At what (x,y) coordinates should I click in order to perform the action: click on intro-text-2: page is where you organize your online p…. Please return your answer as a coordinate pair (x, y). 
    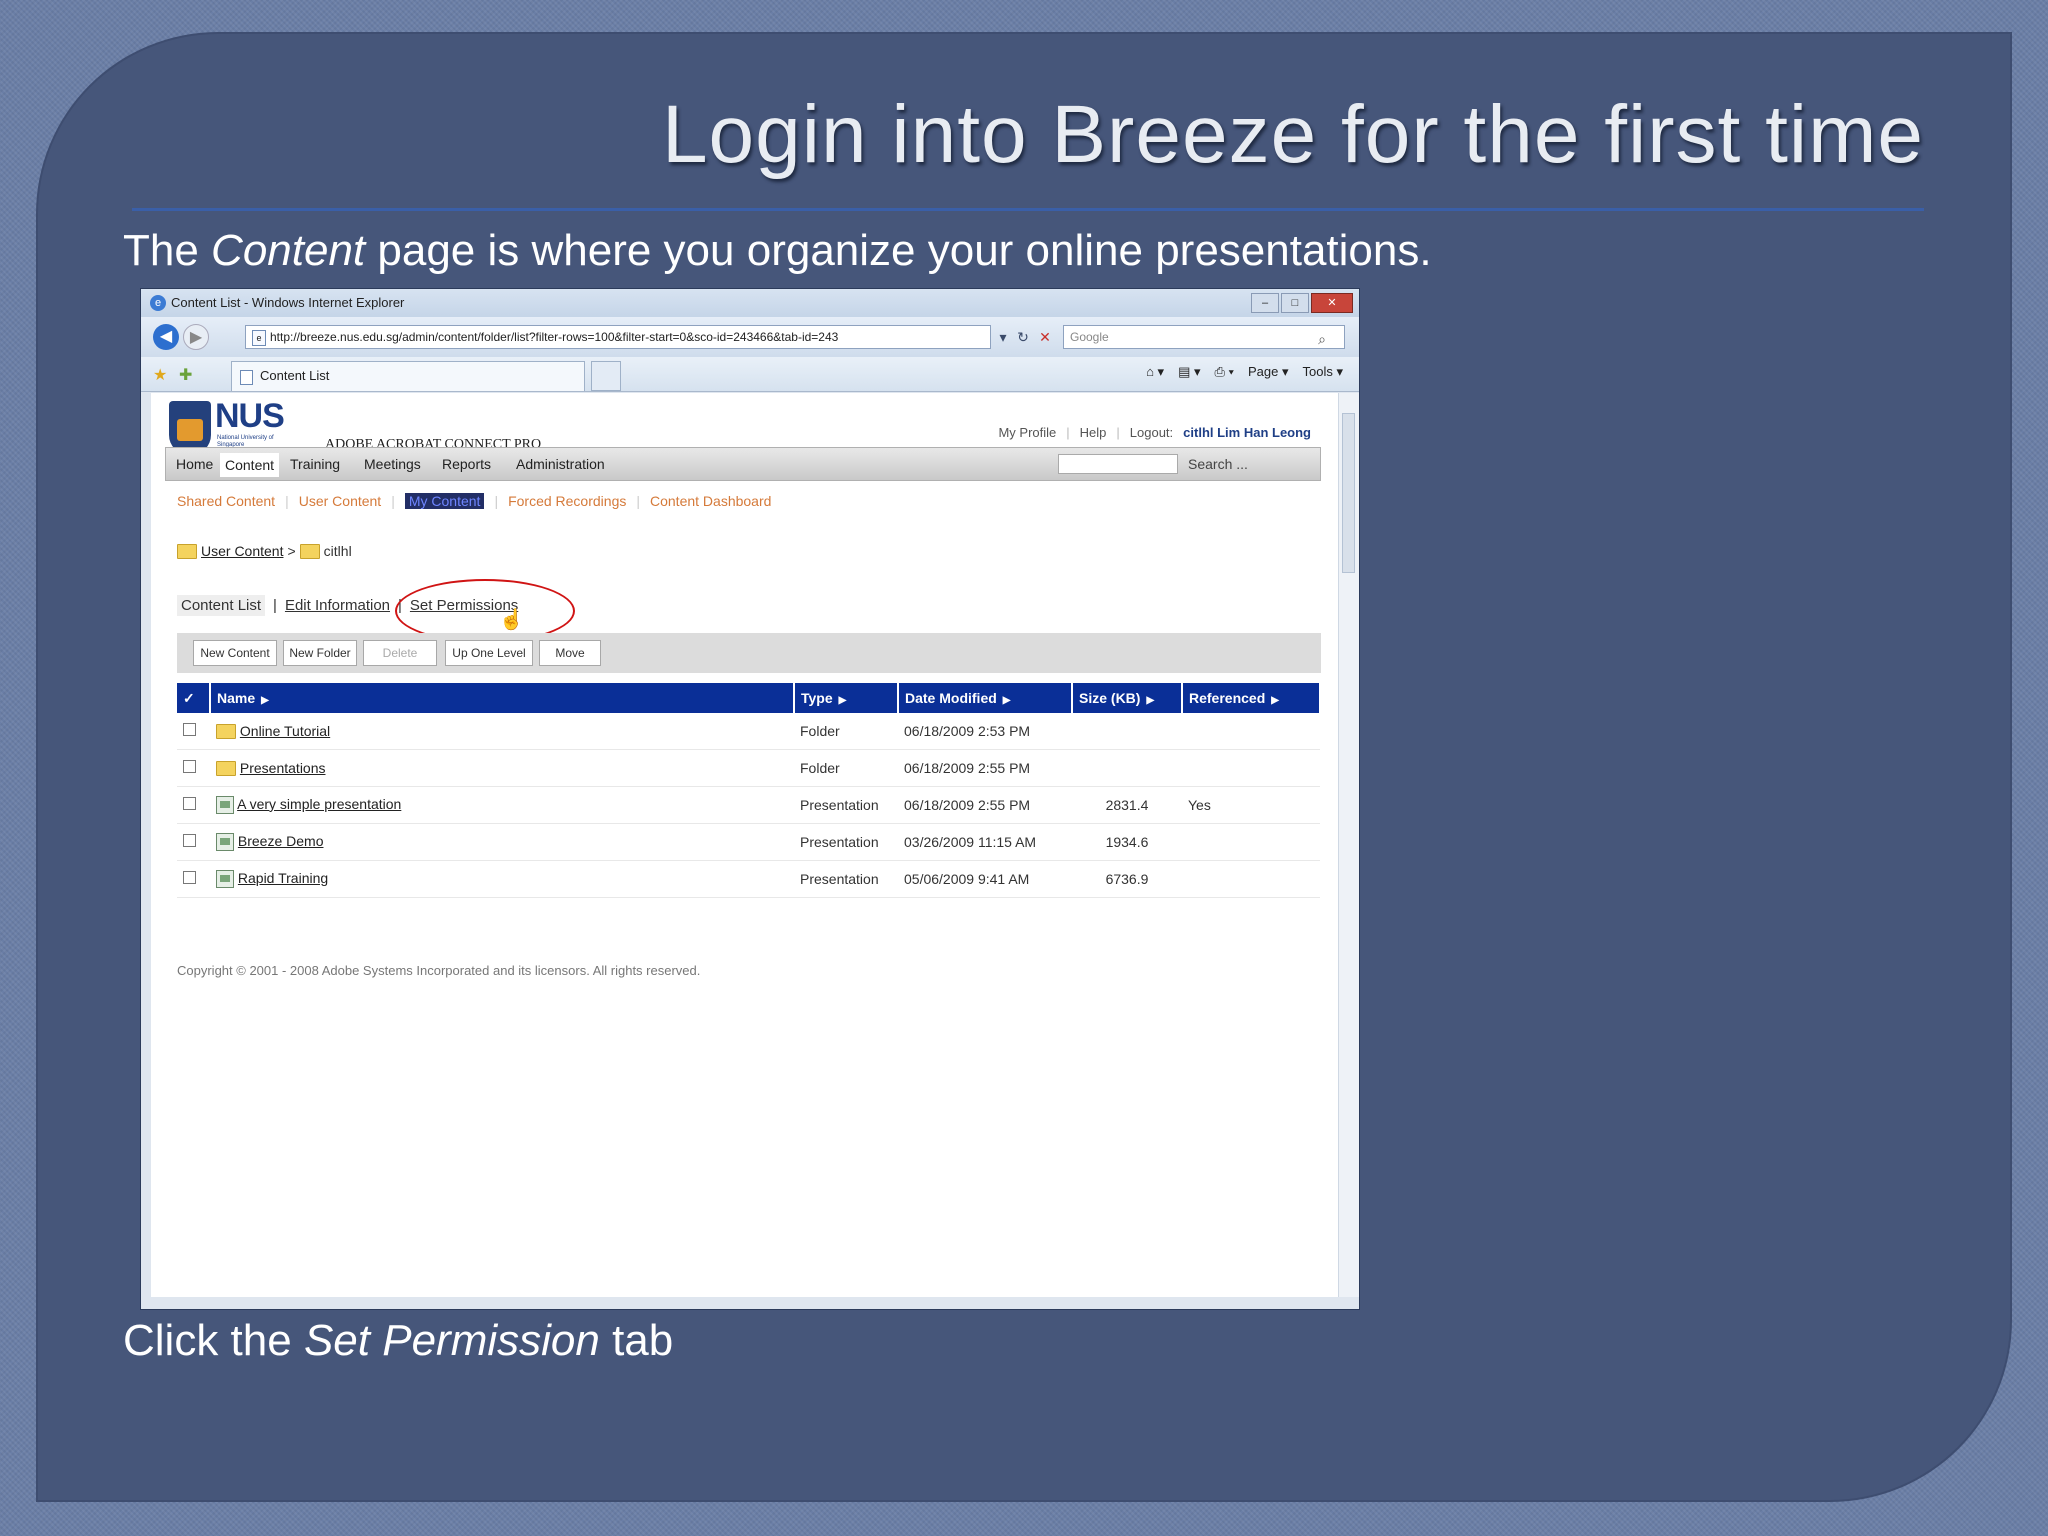
    Looking at the image, I should click on (898, 250).